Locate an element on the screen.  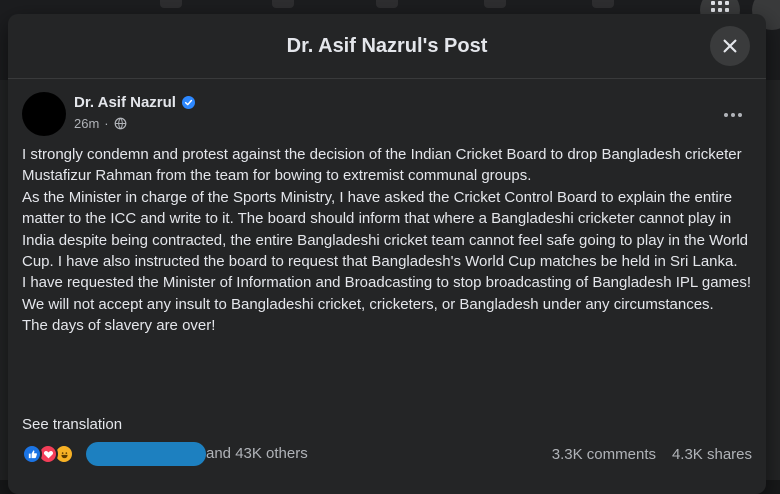
post-paragraph: The days of slavery are over! is located at coordinates (119, 326).